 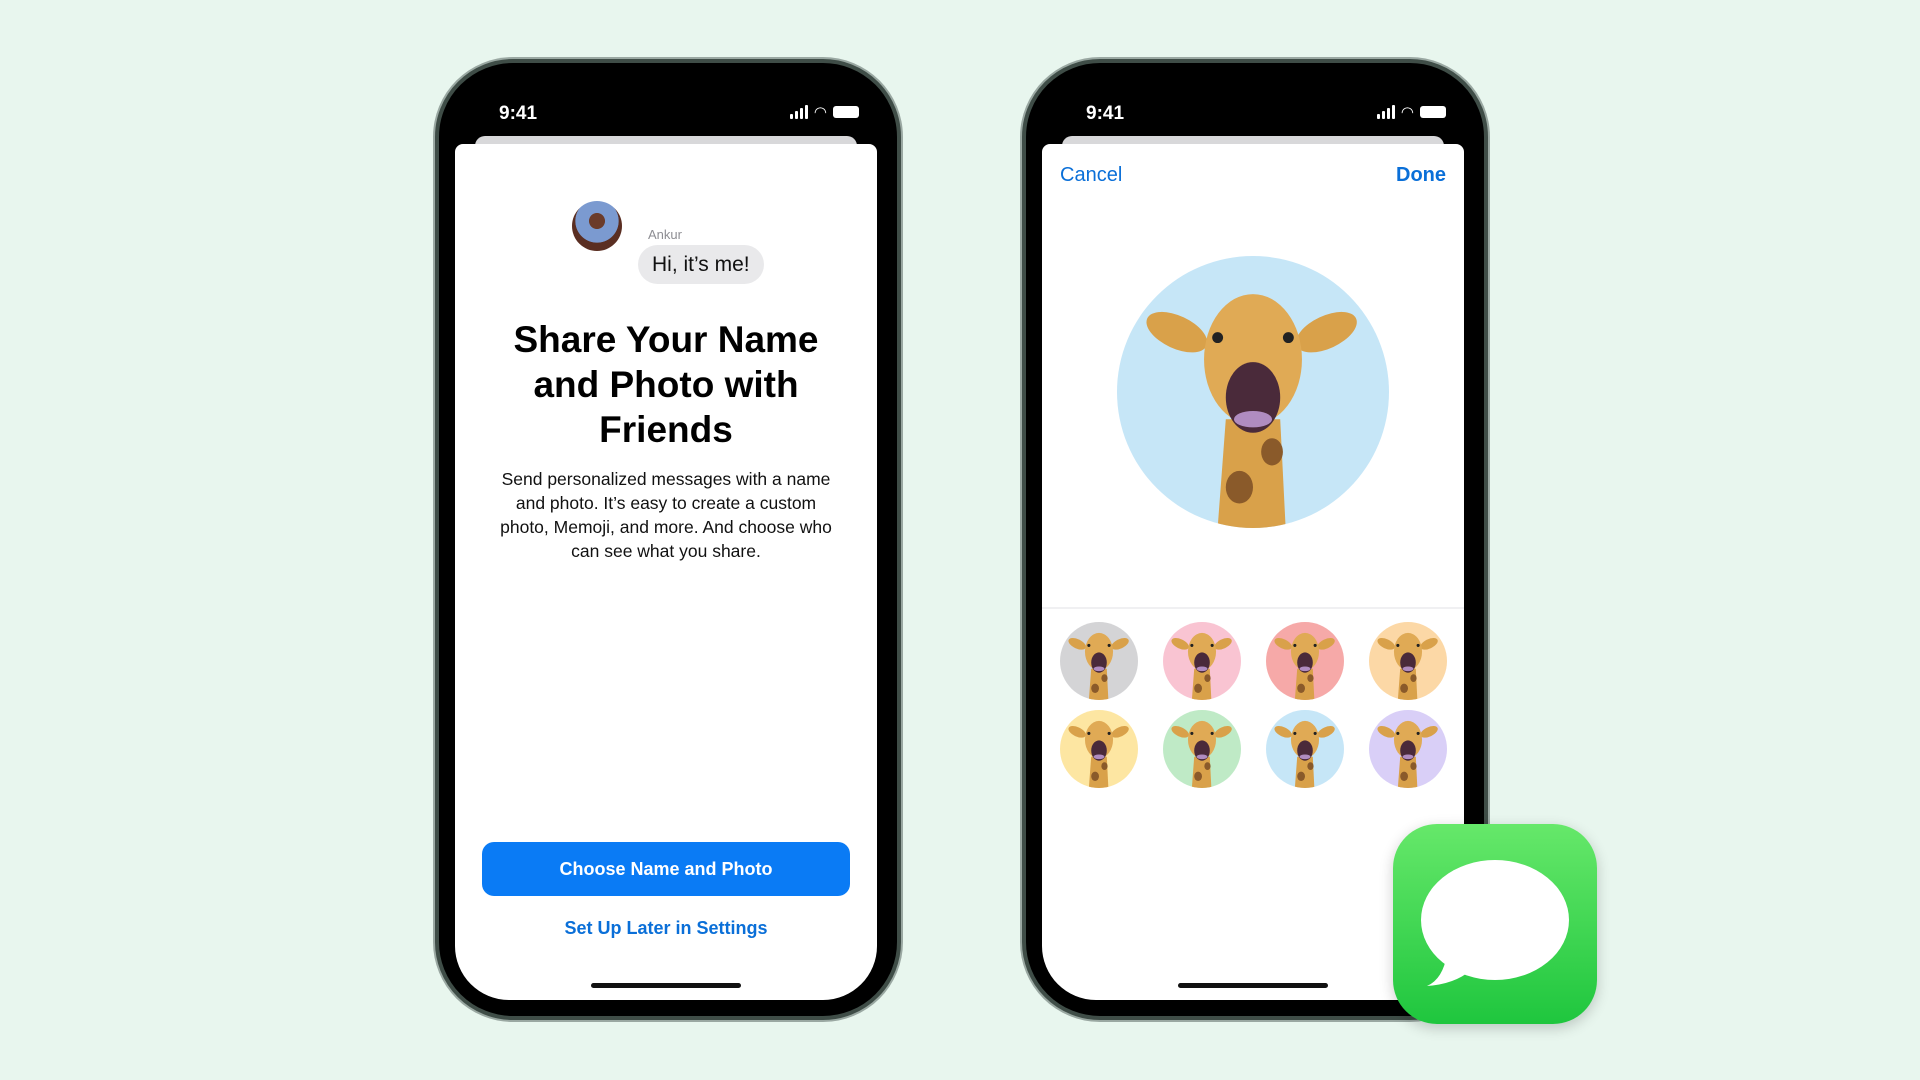 I want to click on speech-bubble-icon, so click(x=1495, y=923).